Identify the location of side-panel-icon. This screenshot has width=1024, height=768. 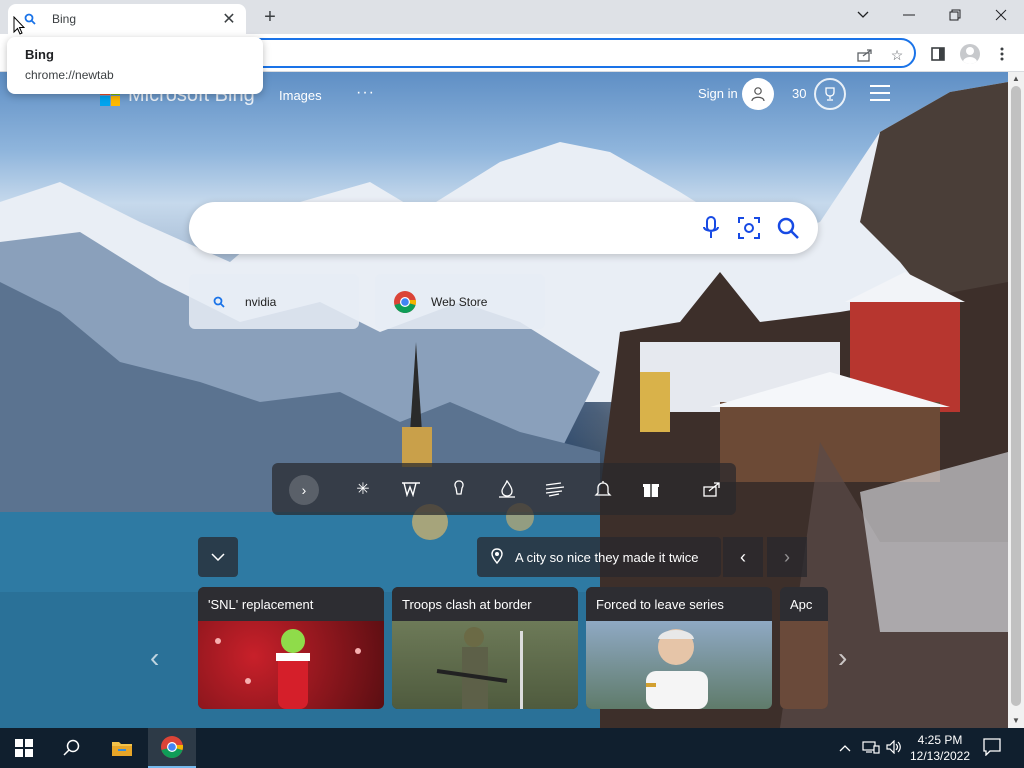
(938, 54).